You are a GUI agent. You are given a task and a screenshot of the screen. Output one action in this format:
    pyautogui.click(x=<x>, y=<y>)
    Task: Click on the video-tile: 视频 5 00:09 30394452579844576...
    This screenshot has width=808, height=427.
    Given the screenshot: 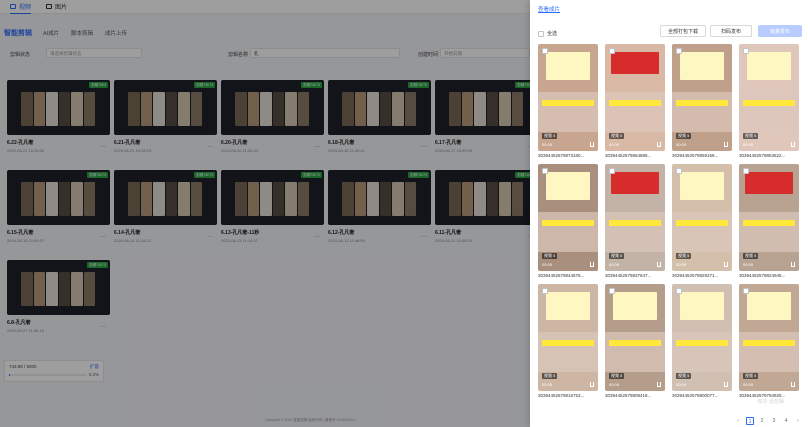 What is the action you would take?
    pyautogui.click(x=568, y=221)
    